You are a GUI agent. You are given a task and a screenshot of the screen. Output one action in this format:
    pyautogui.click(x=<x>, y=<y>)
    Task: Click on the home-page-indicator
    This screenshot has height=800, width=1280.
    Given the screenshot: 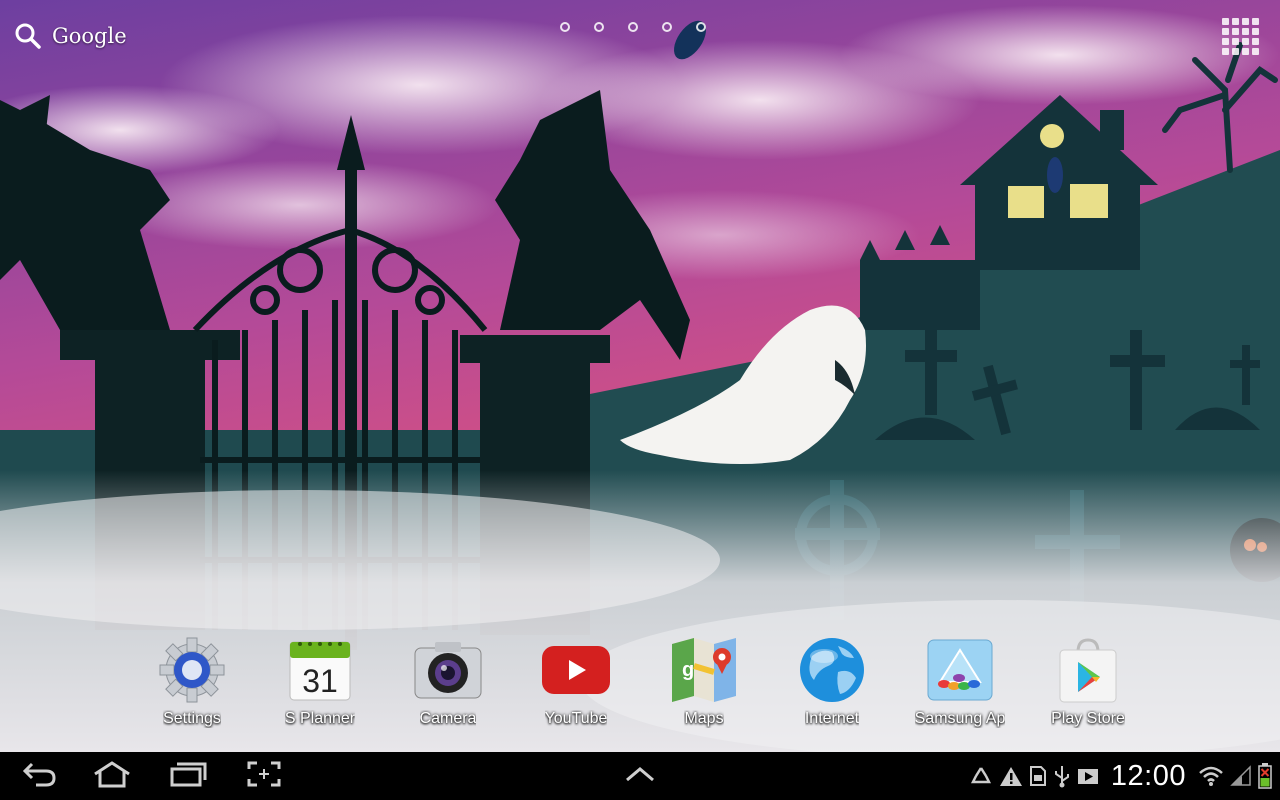 What is the action you would take?
    pyautogui.click(x=633, y=27)
    